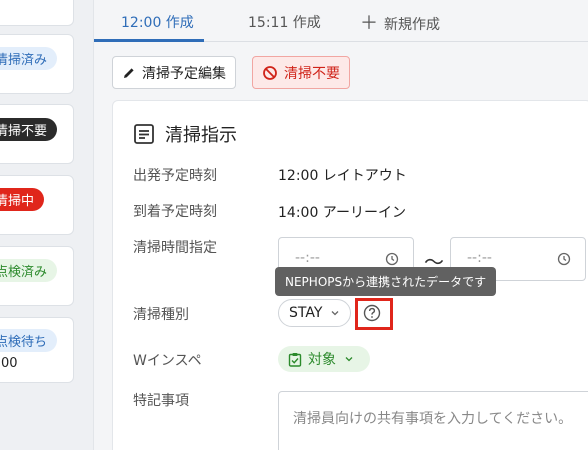 The height and width of the screenshot is (450, 588). What do you see at coordinates (29, 340) in the screenshot?
I see `status-badge: 点検待ち` at bounding box center [29, 340].